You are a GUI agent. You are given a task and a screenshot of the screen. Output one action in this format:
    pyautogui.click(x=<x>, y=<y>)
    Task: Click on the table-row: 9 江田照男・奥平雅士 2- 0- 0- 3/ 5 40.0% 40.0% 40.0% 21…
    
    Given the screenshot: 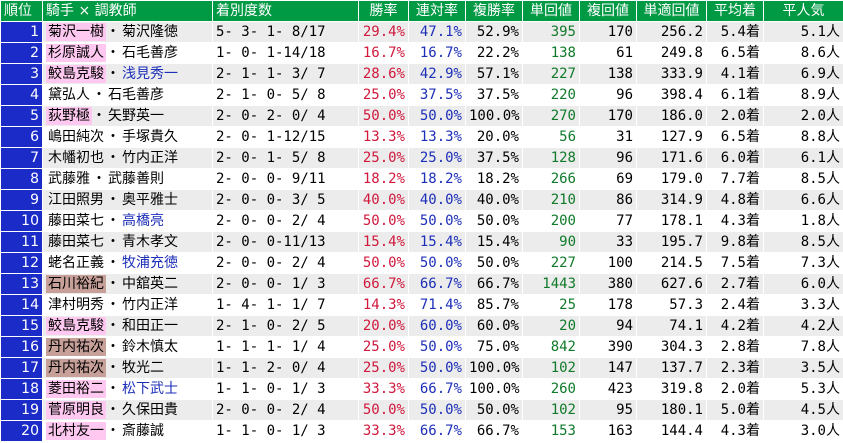 What is the action you would take?
    pyautogui.click(x=421, y=200)
    